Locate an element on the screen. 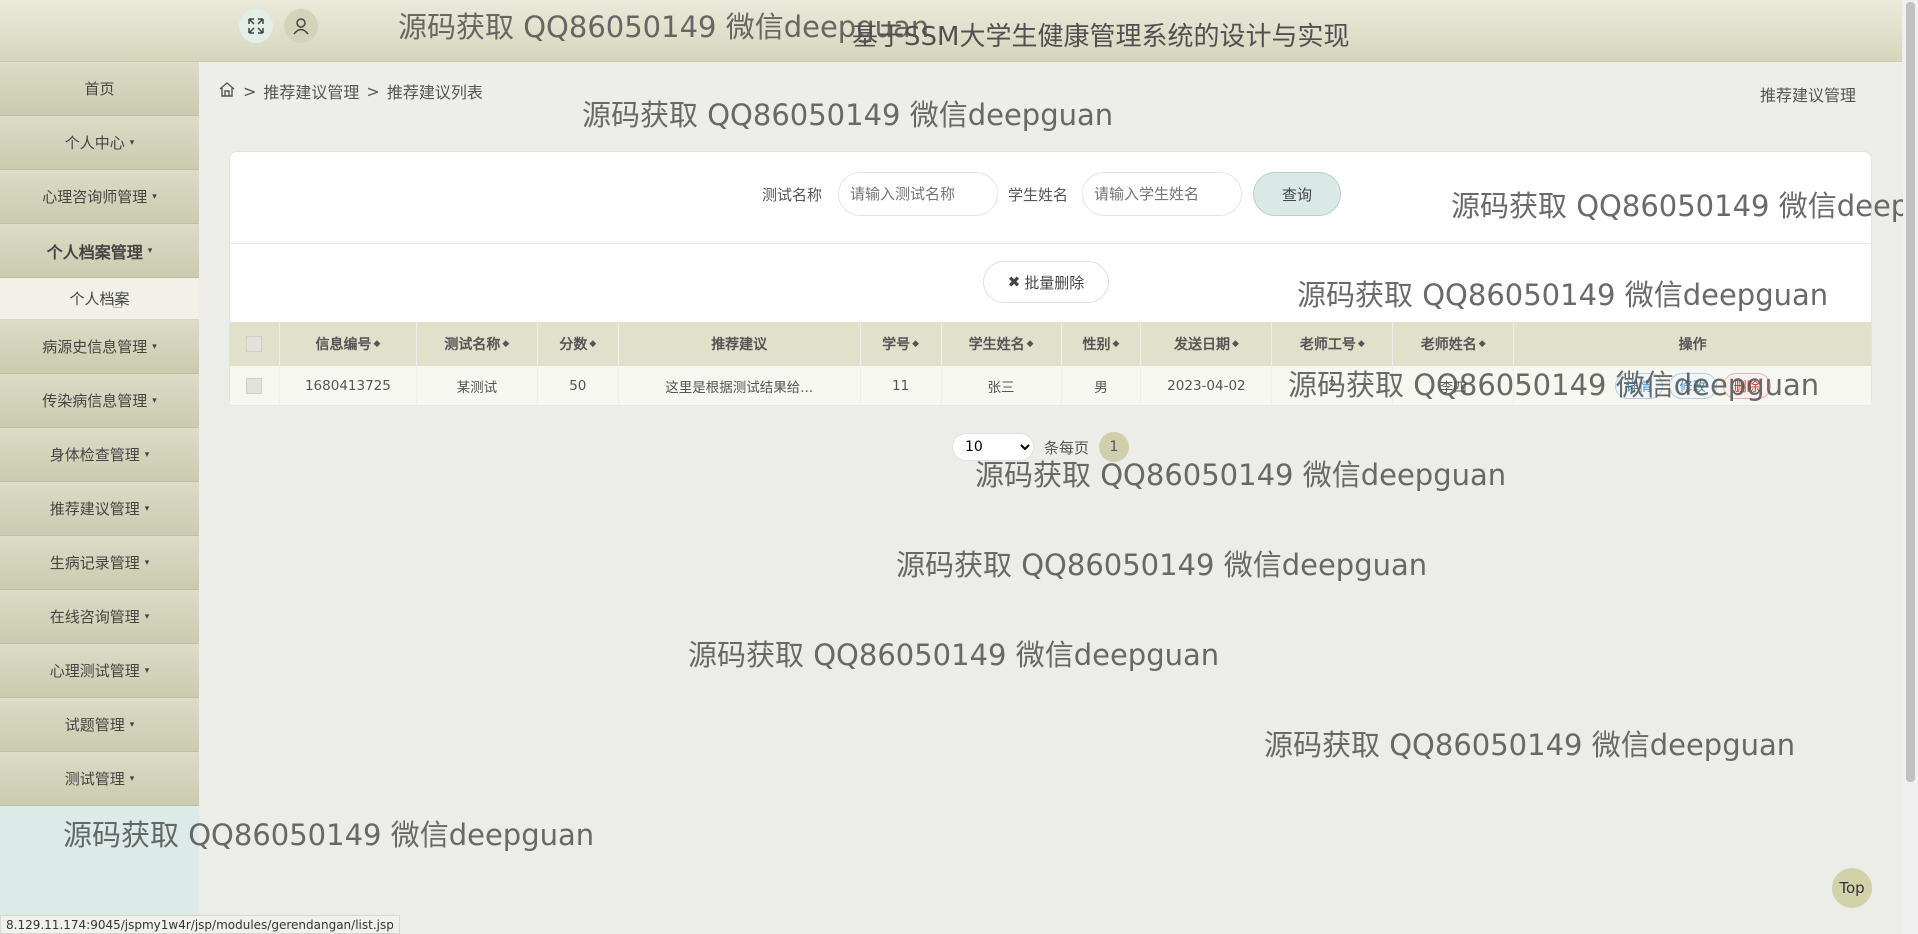 This screenshot has height=934, width=1918. col-label: 信息编号 is located at coordinates (343, 345).